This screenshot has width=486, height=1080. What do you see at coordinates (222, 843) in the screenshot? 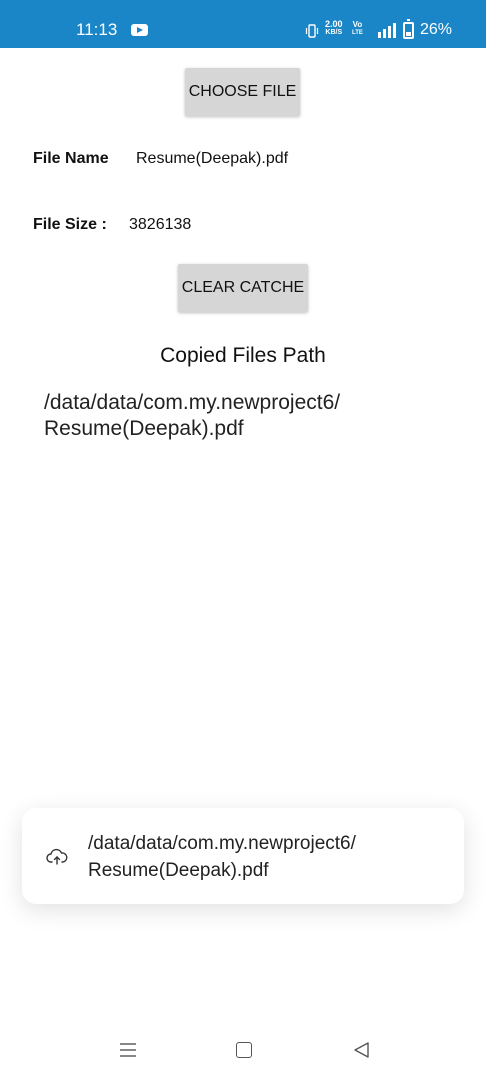
I see `toast-line1: /data/data/com.my.newproject6/` at bounding box center [222, 843].